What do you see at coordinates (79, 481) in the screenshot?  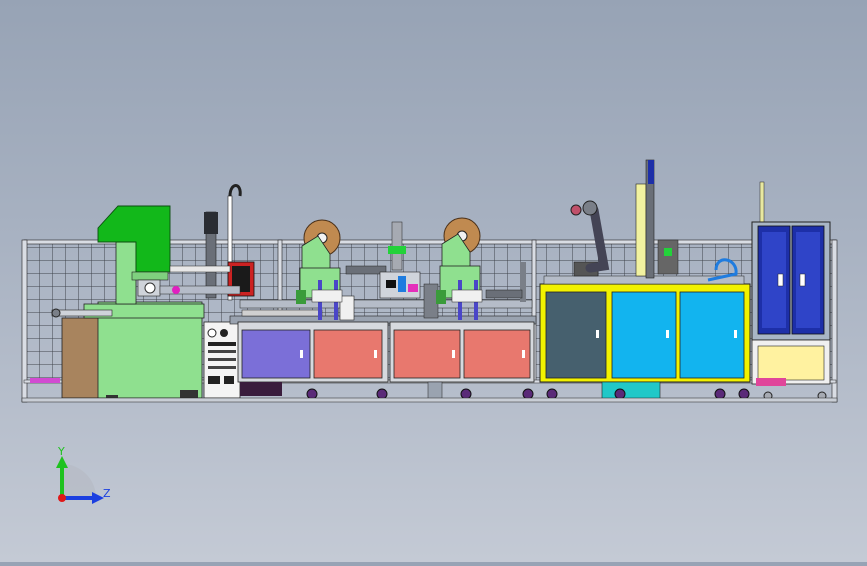 I see `triad-quadrant` at bounding box center [79, 481].